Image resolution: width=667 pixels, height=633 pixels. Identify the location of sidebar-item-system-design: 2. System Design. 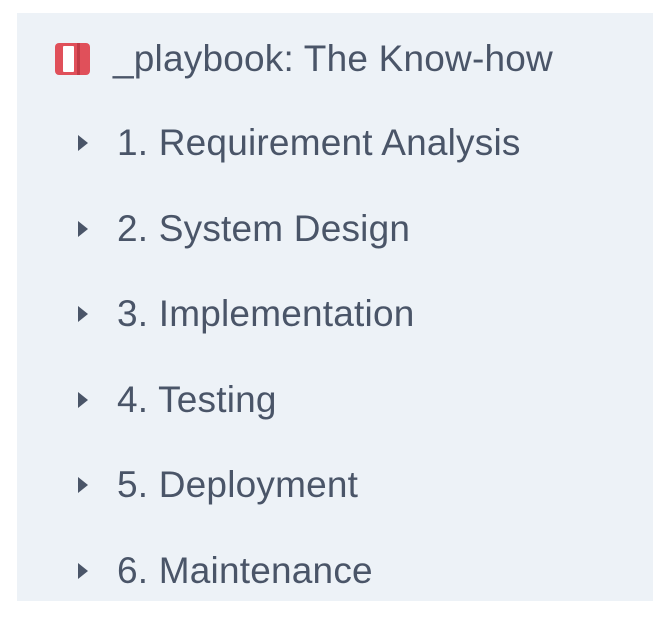
(299, 248).